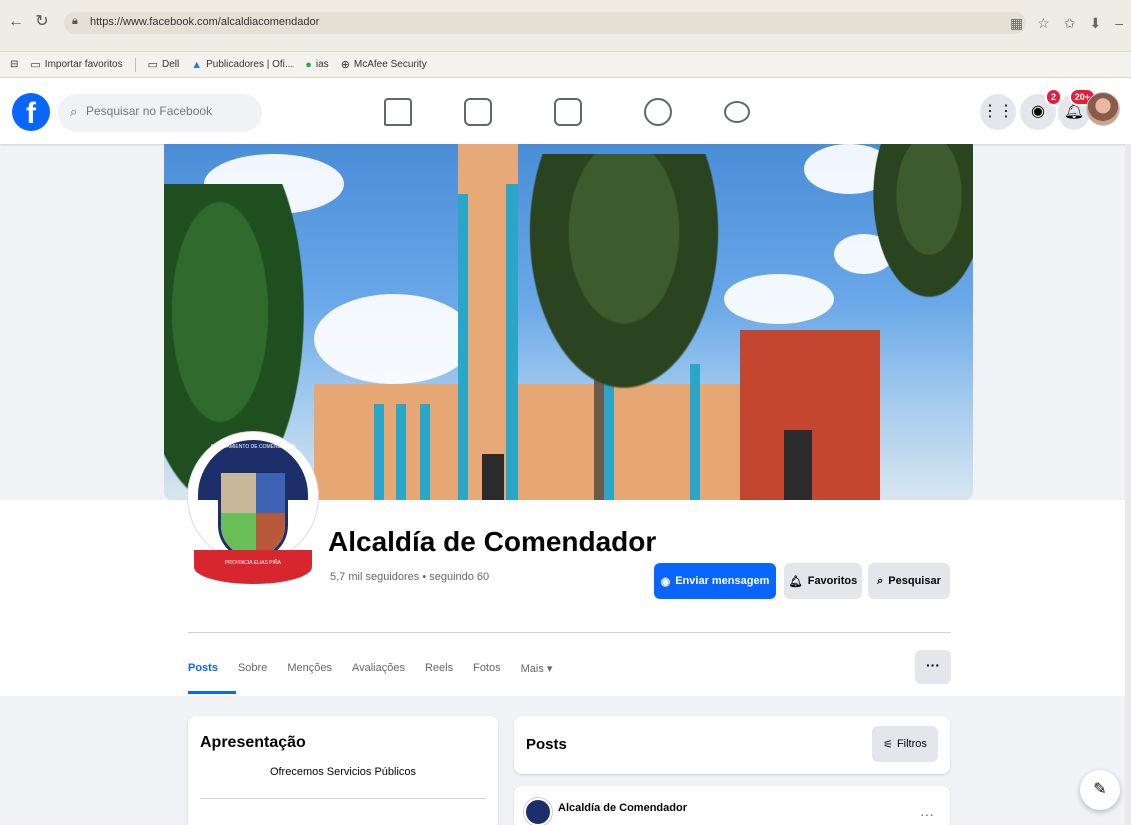 The image size is (1131, 825). I want to click on groups-icon, so click(658, 112).